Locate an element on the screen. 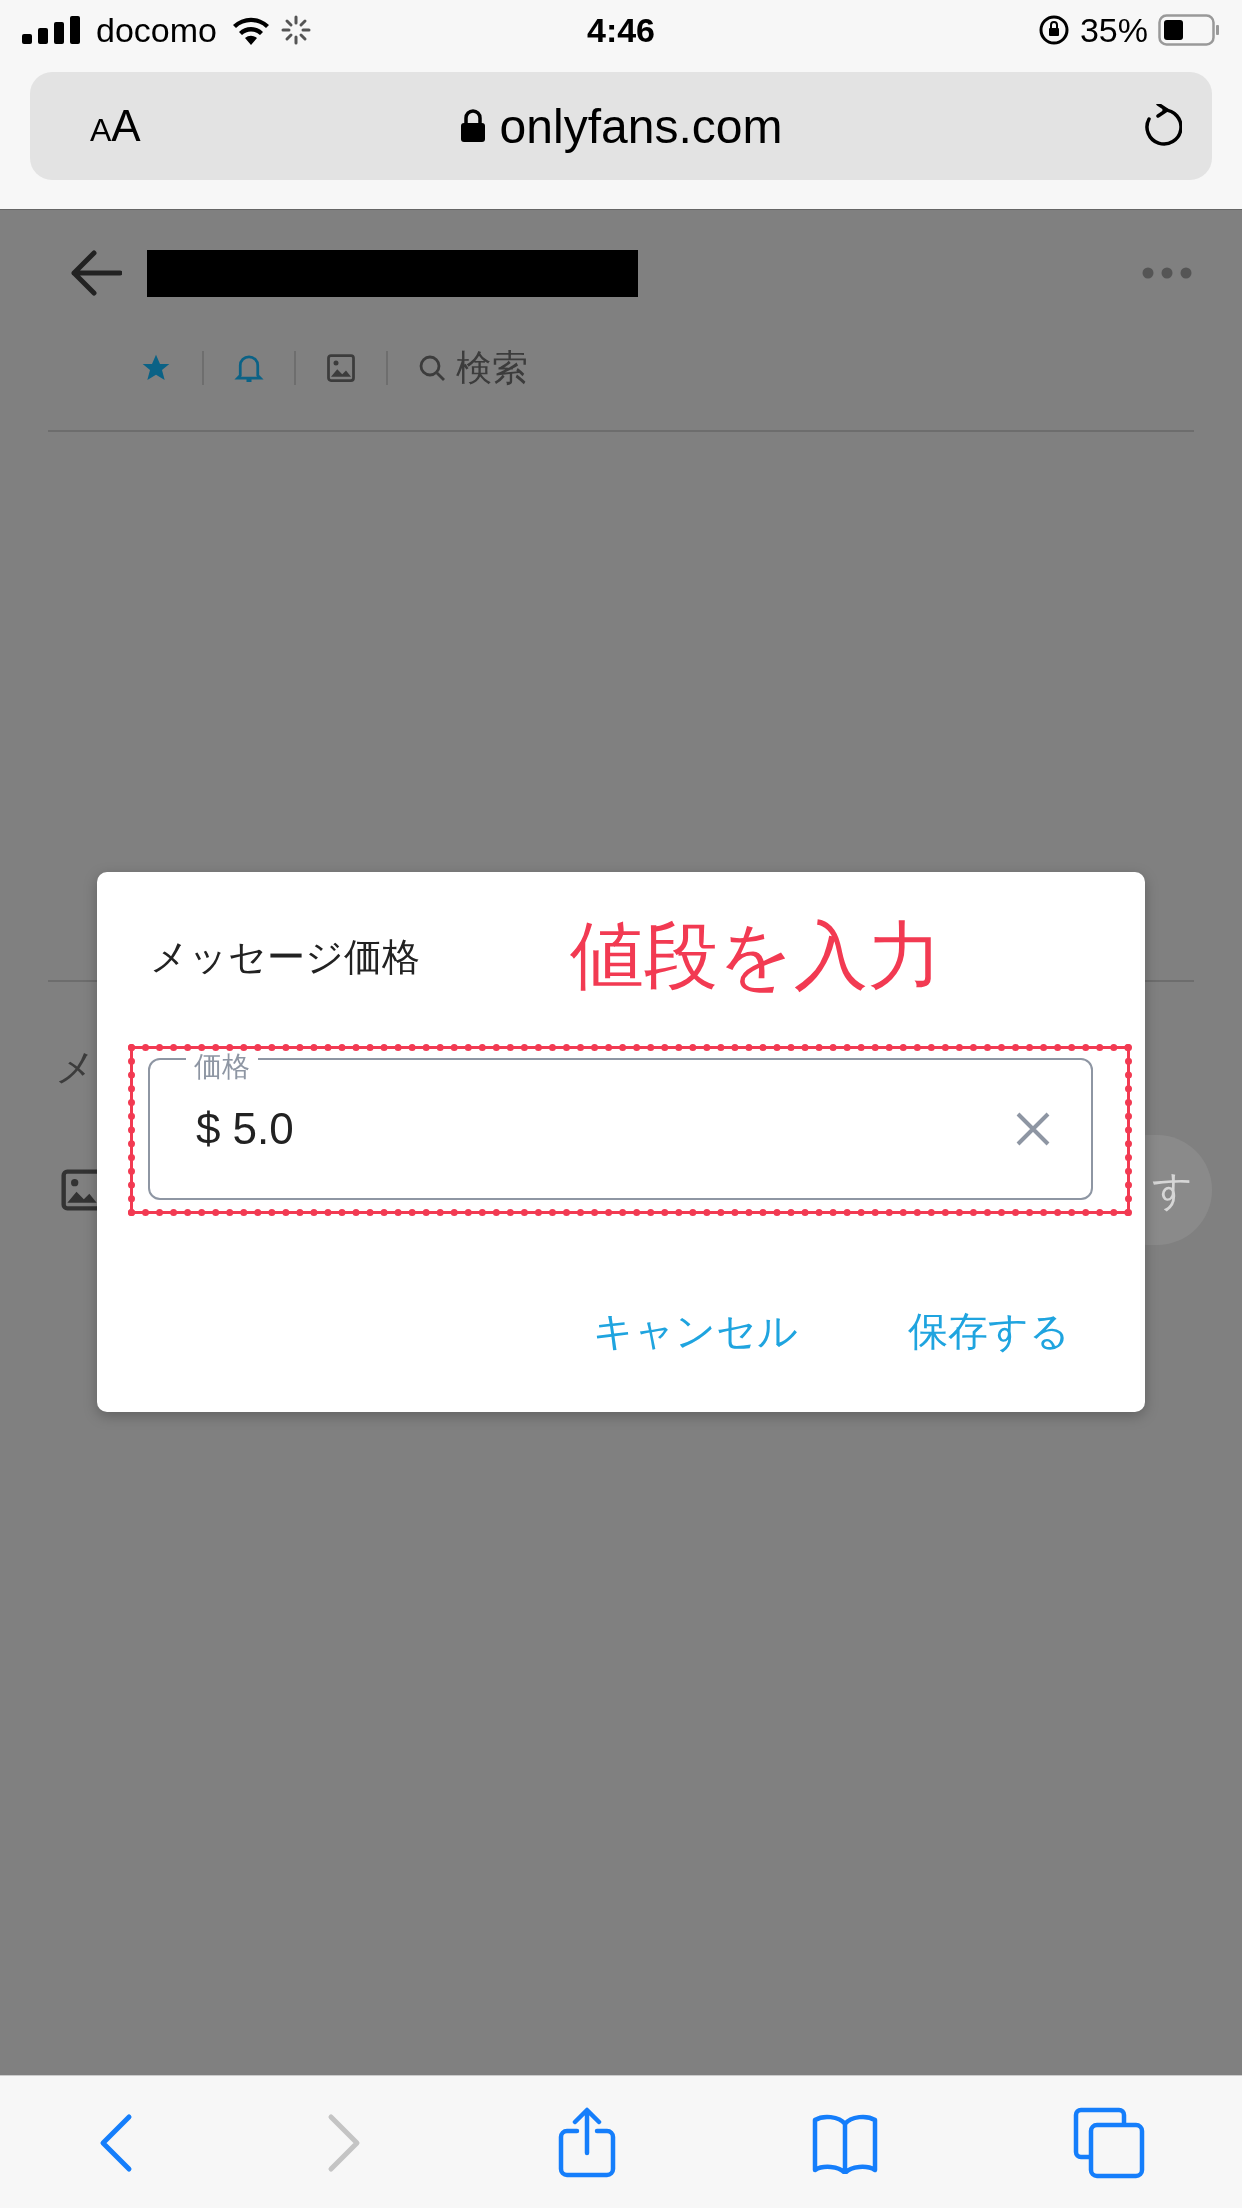 Image resolution: width=1242 pixels, height=2208 pixels. search-icon is located at coordinates (432, 368).